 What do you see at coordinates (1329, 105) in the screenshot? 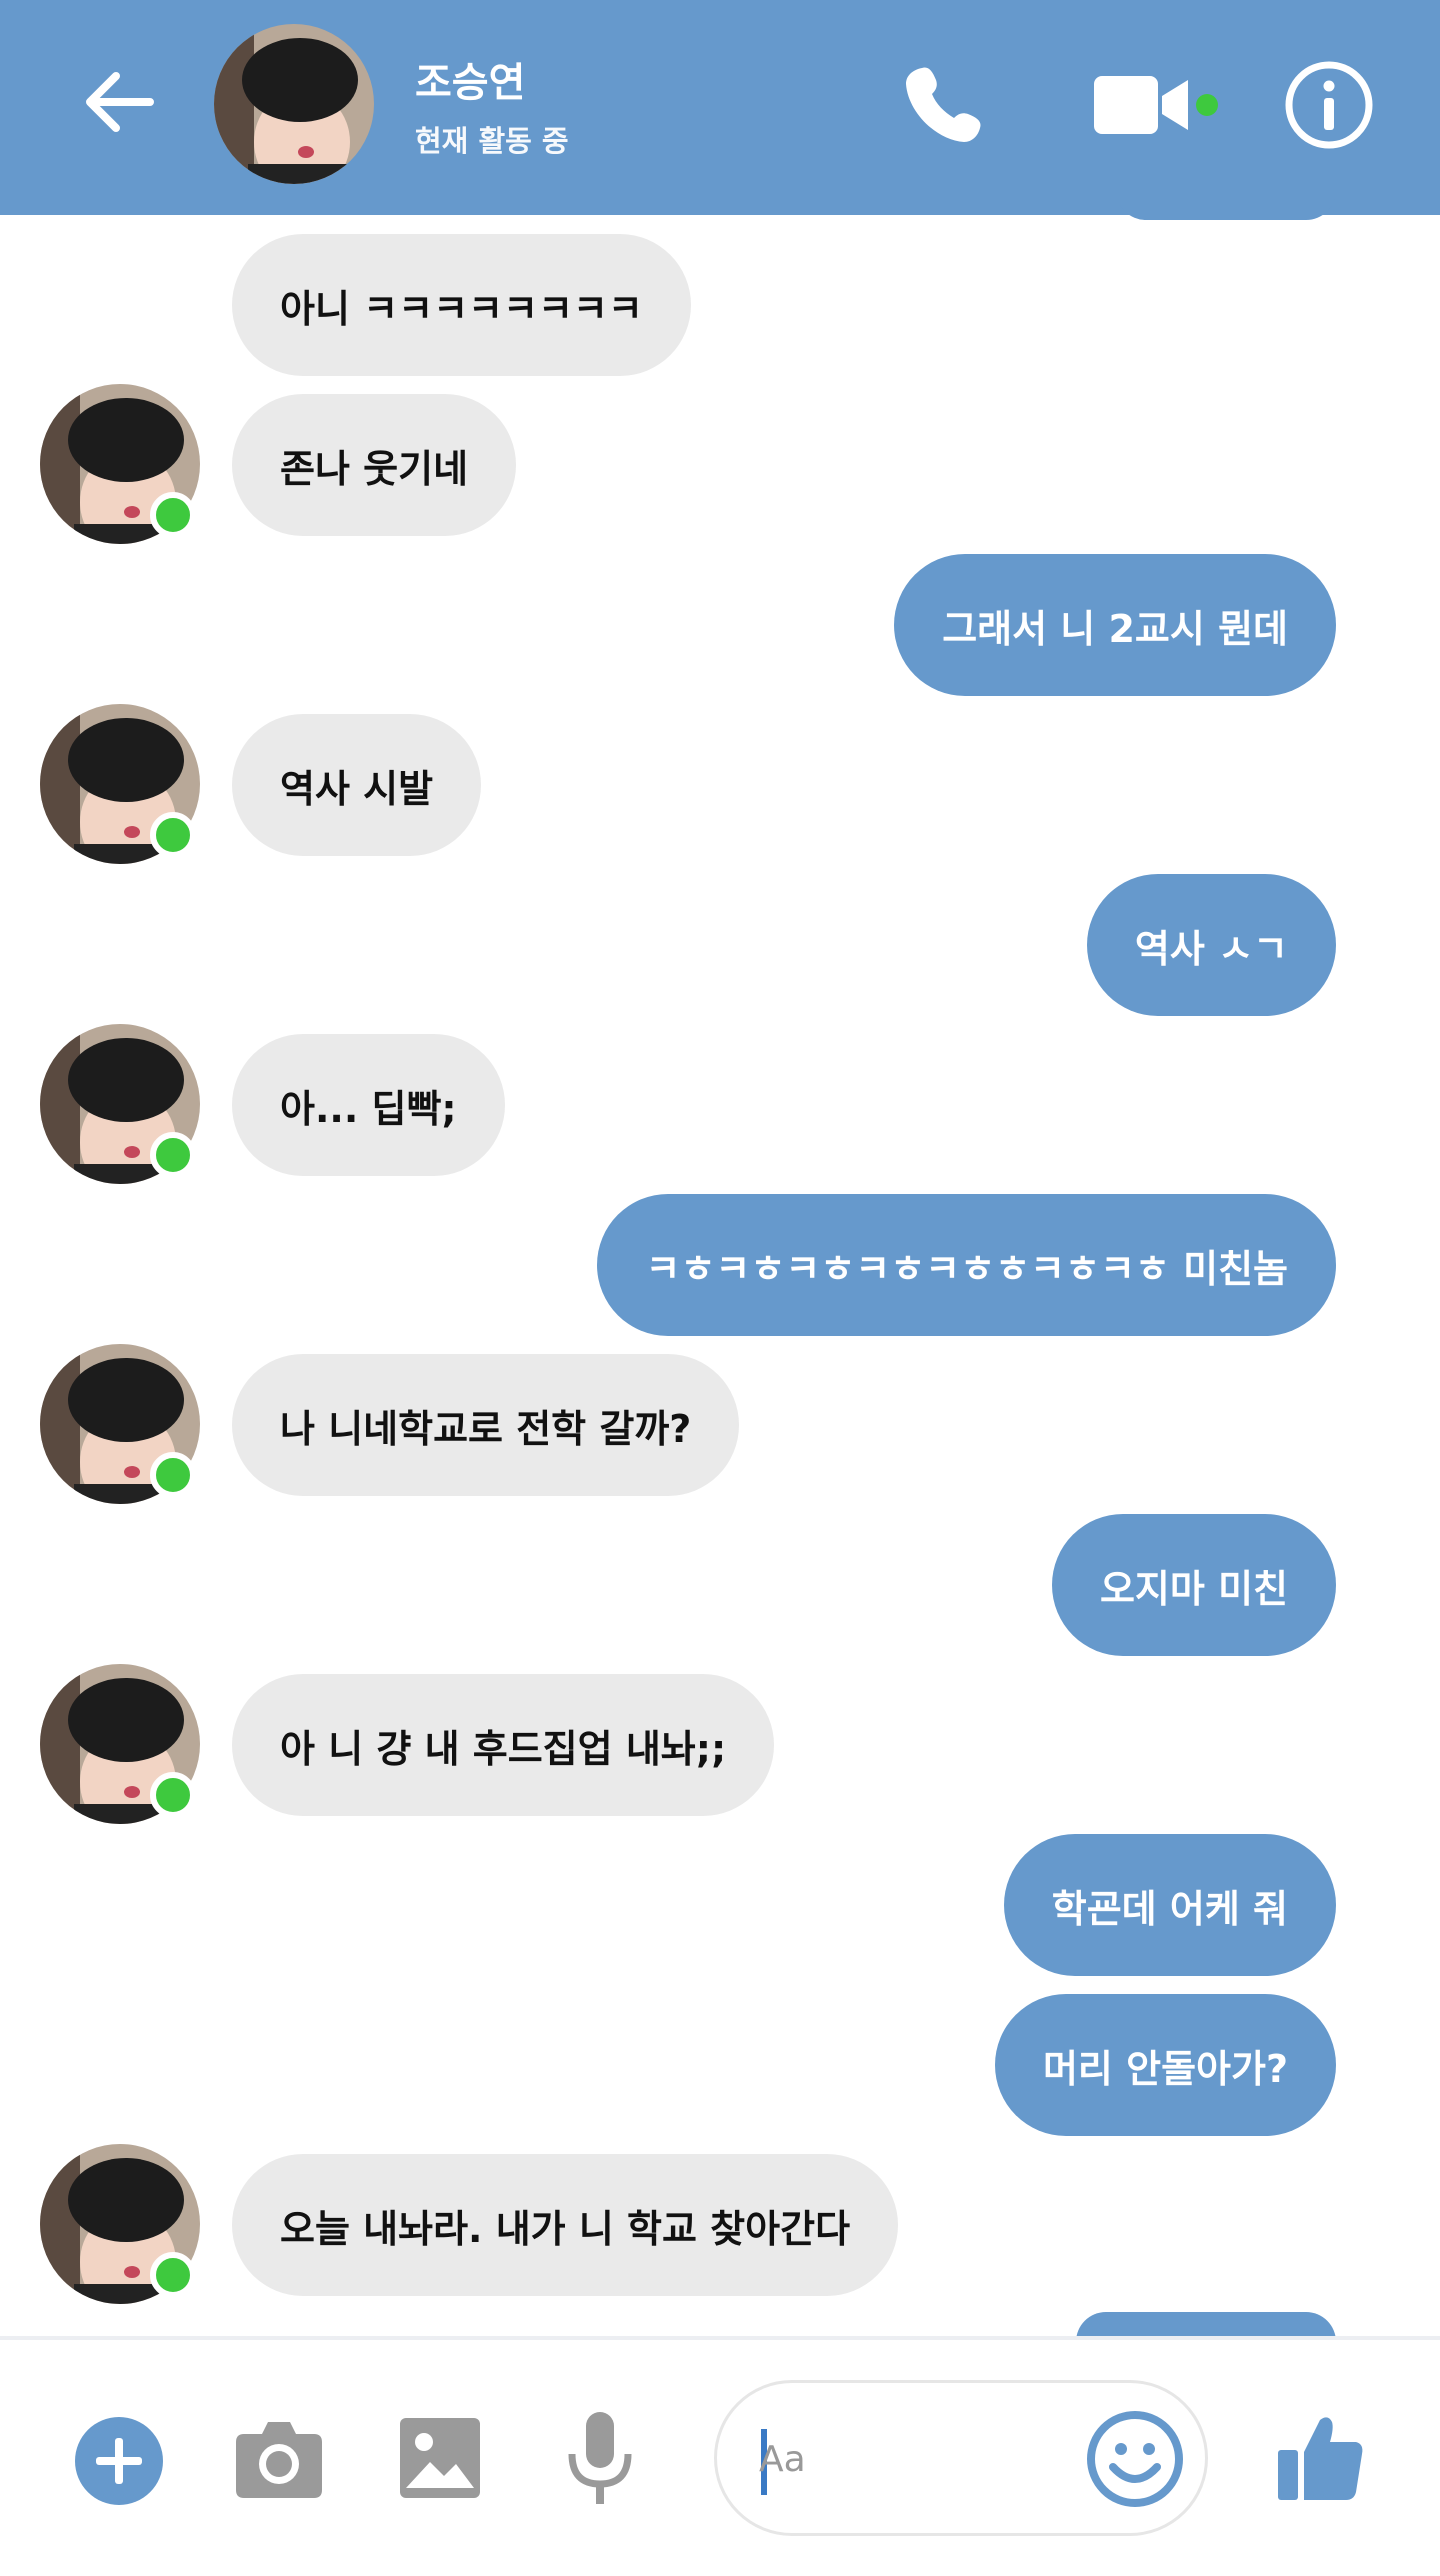
I see `info-icon` at bounding box center [1329, 105].